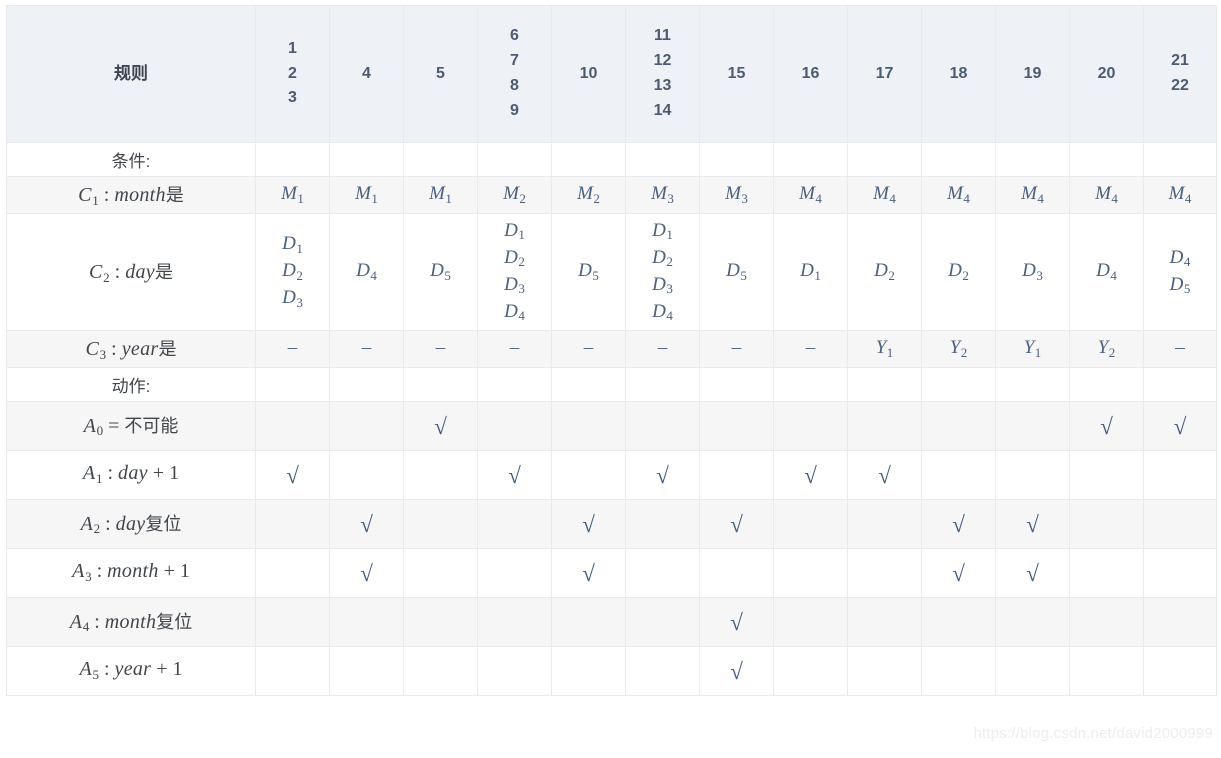 Image resolution: width=1221 pixels, height=758 pixels. What do you see at coordinates (89, 473) in the screenshot?
I see `label-variable: A` at bounding box center [89, 473].